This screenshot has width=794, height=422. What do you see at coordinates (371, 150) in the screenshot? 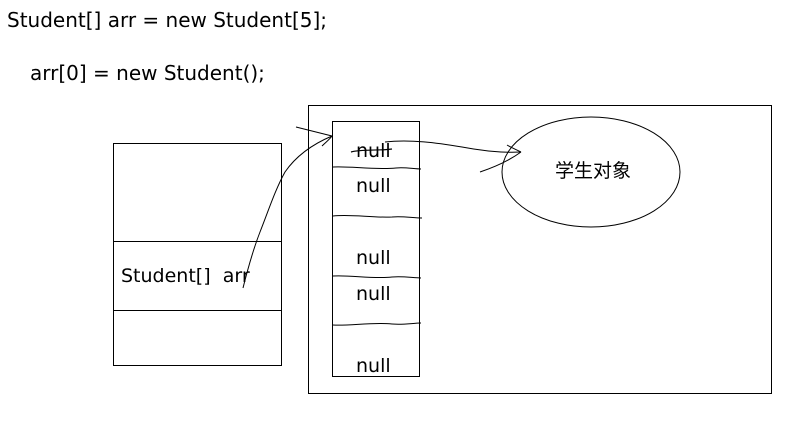
I see `strike-through-mark` at bounding box center [371, 150].